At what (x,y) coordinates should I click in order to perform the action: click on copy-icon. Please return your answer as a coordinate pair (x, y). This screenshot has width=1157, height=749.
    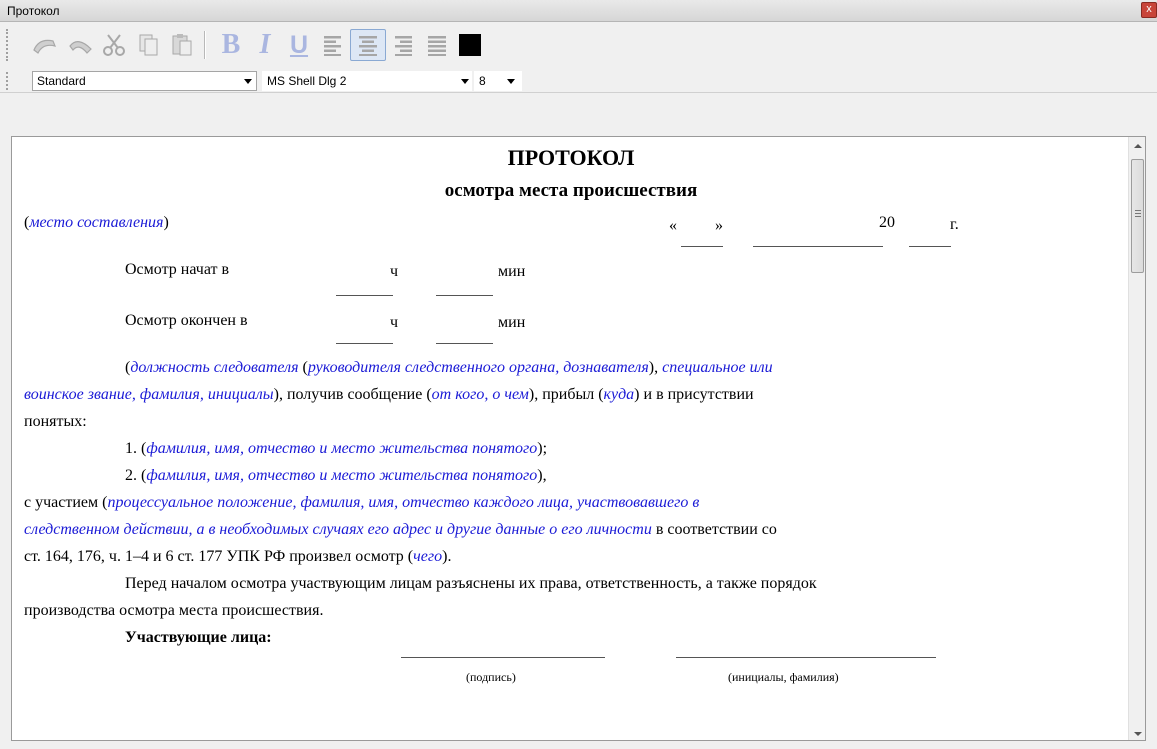
    Looking at the image, I should click on (148, 45).